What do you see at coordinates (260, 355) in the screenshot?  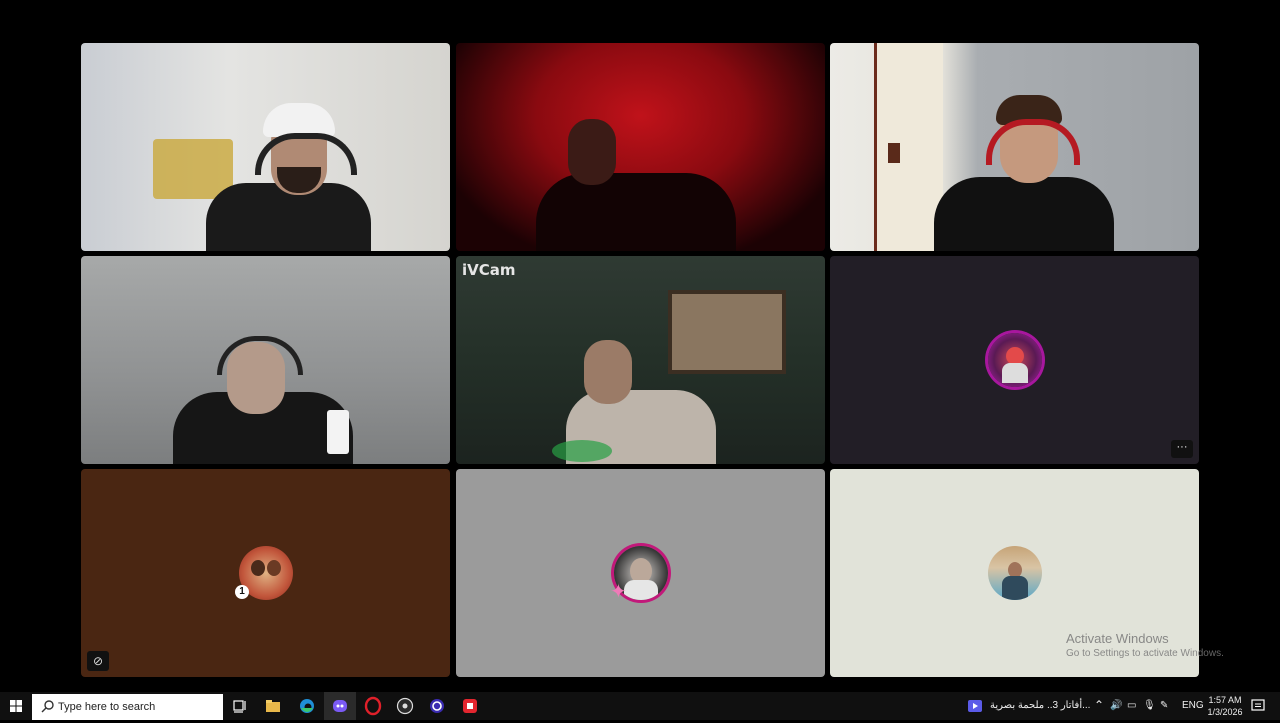 I see `headphones` at bounding box center [260, 355].